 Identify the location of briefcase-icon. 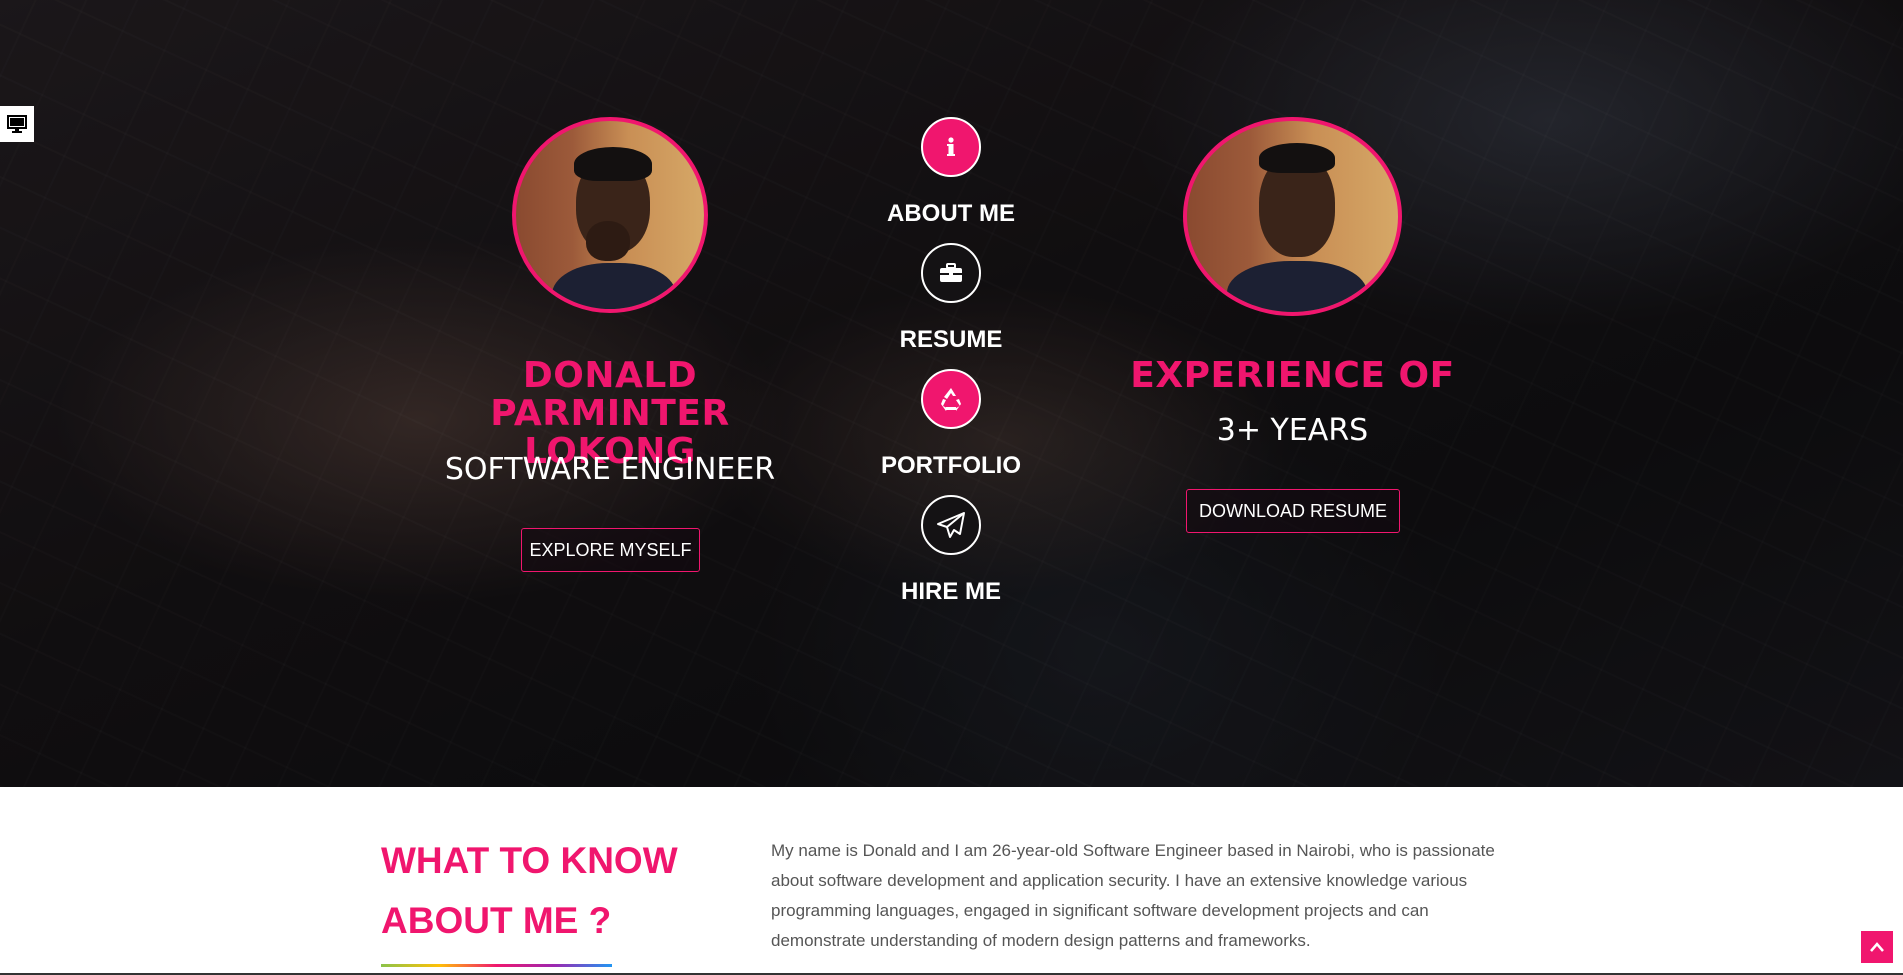
(951, 272).